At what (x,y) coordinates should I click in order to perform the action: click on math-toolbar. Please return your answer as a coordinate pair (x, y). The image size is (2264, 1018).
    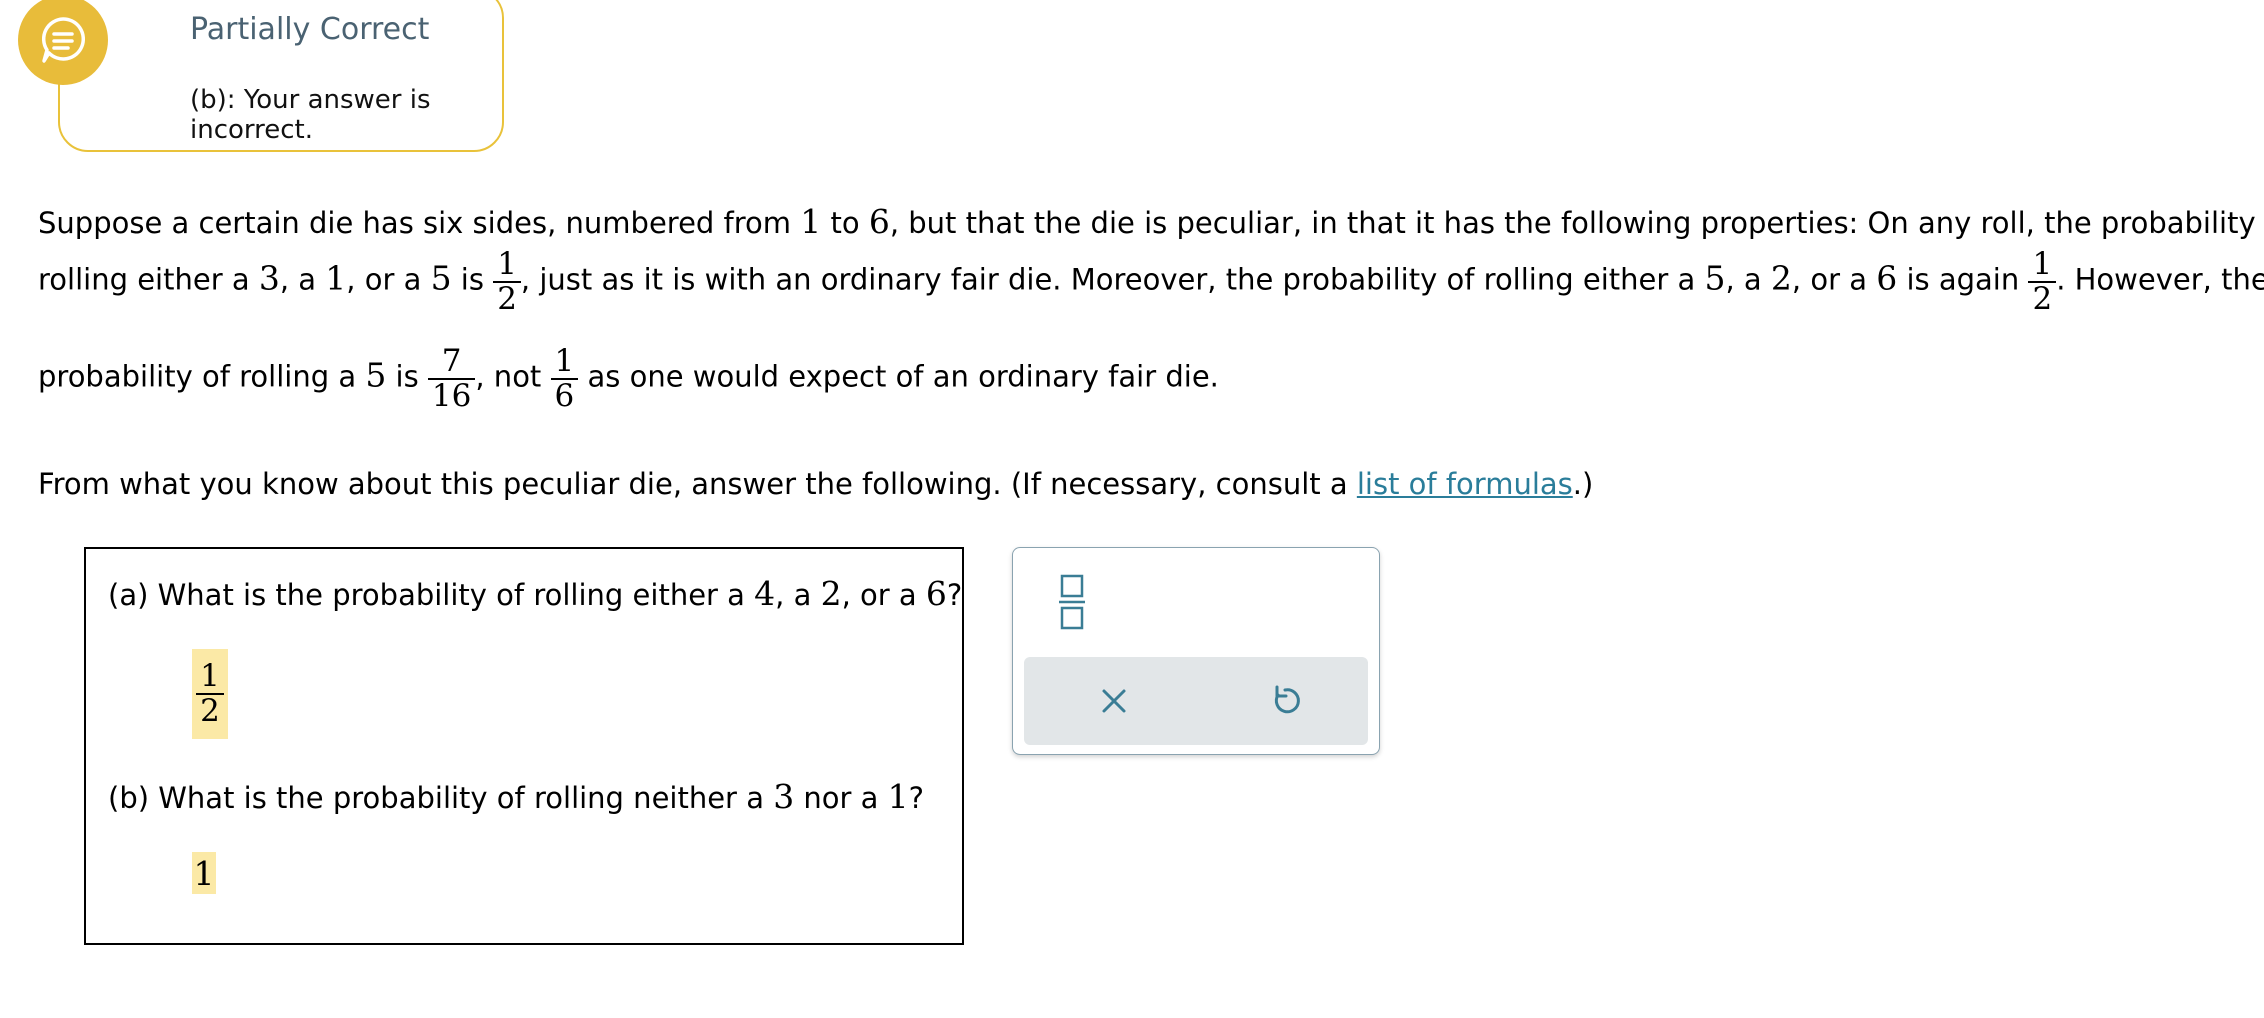
    Looking at the image, I should click on (1196, 651).